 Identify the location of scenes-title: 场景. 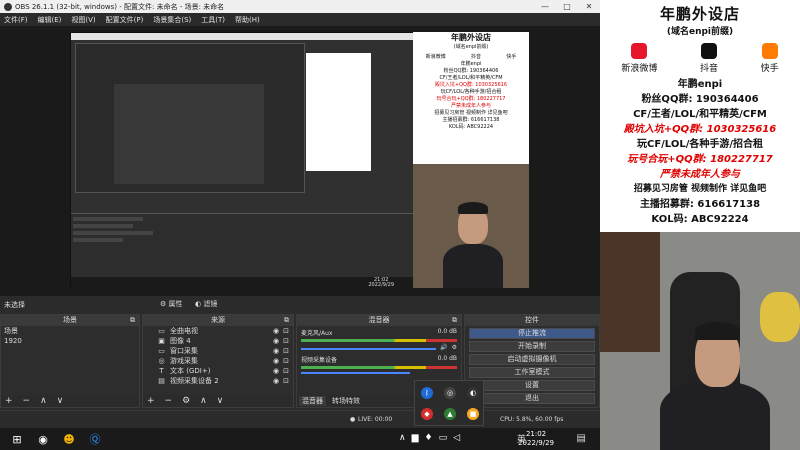
(70, 320).